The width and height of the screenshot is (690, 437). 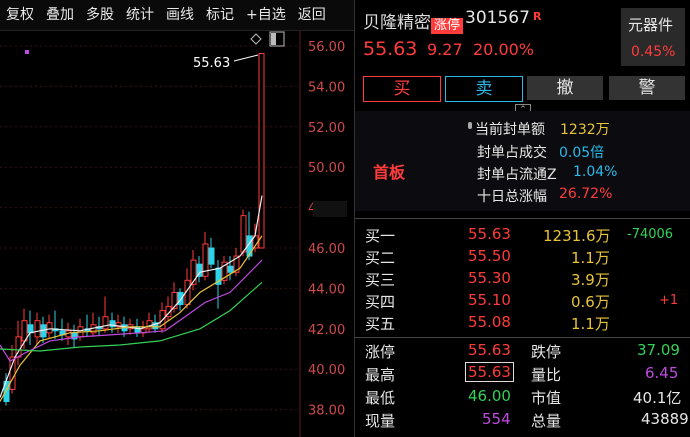 What do you see at coordinates (20, 15) in the screenshot?
I see `toolbar-restore-rights: 复权` at bounding box center [20, 15].